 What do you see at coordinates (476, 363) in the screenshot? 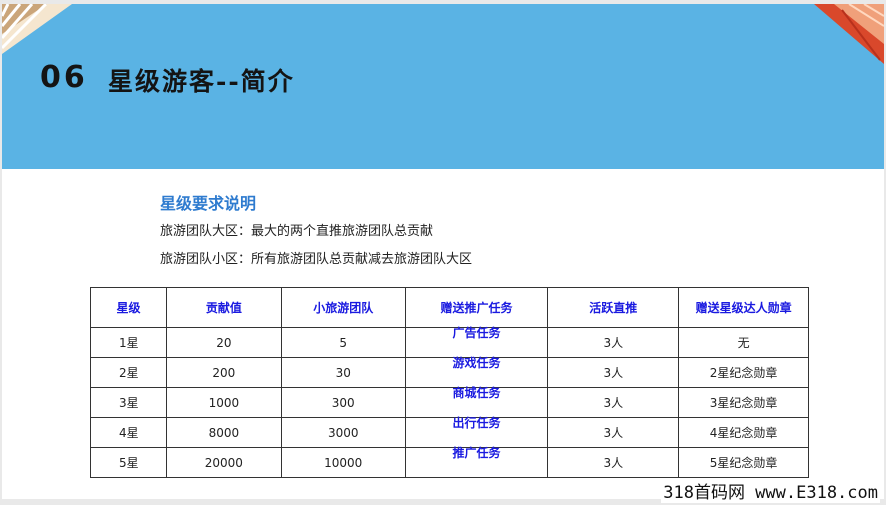
I see `task-label: 游戏任务` at bounding box center [476, 363].